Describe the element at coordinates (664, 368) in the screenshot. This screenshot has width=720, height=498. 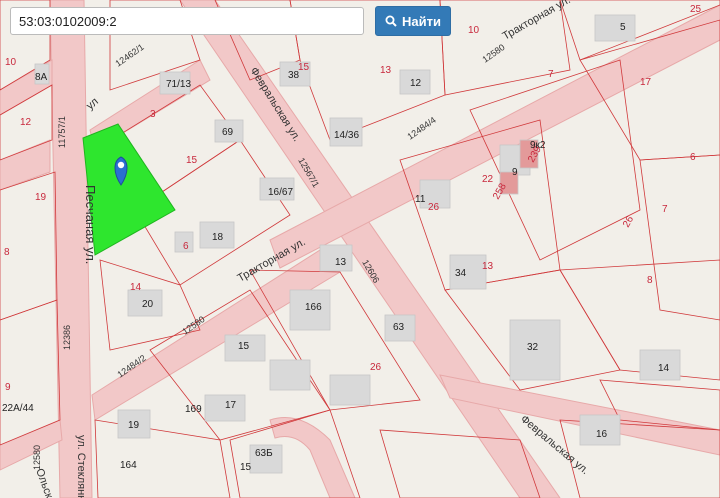
I see `building-label: 14` at that location.